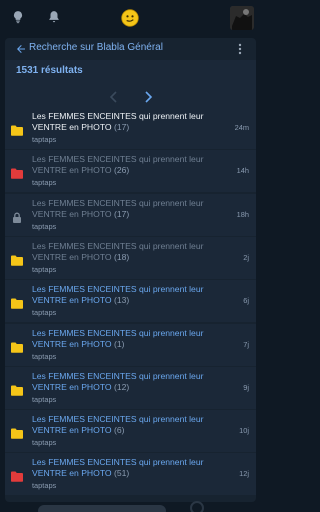 Image resolution: width=320 pixels, height=512 pixels. I want to click on bottom-nav, so click(130, 506).